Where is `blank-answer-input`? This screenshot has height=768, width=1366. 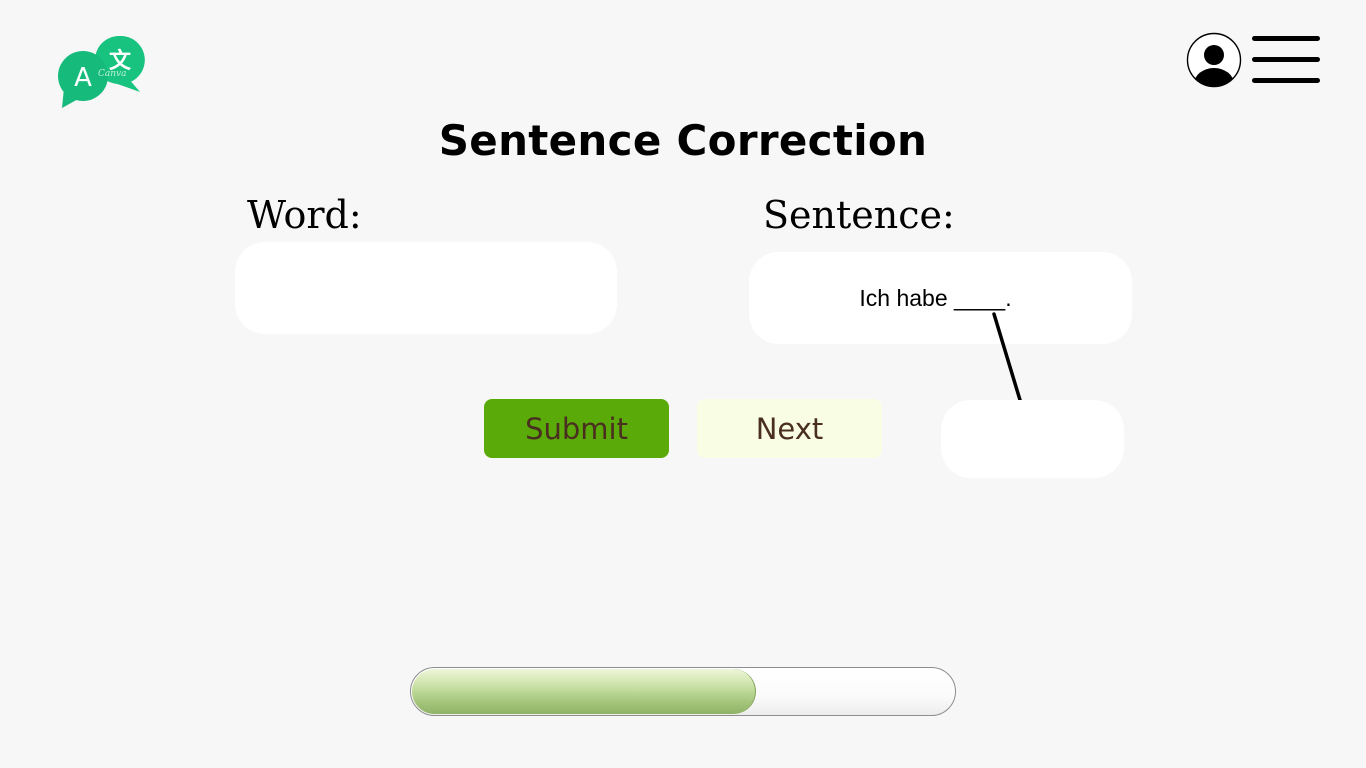 blank-answer-input is located at coordinates (1032, 439).